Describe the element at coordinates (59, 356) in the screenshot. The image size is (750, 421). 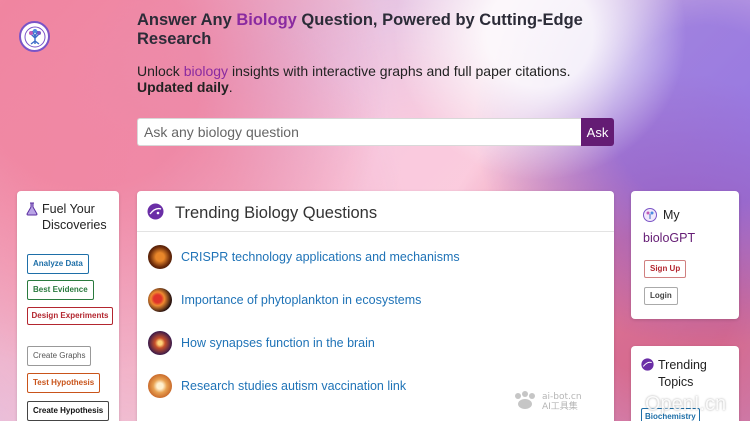
I see `create-graphs-button: Create Graphs` at that location.